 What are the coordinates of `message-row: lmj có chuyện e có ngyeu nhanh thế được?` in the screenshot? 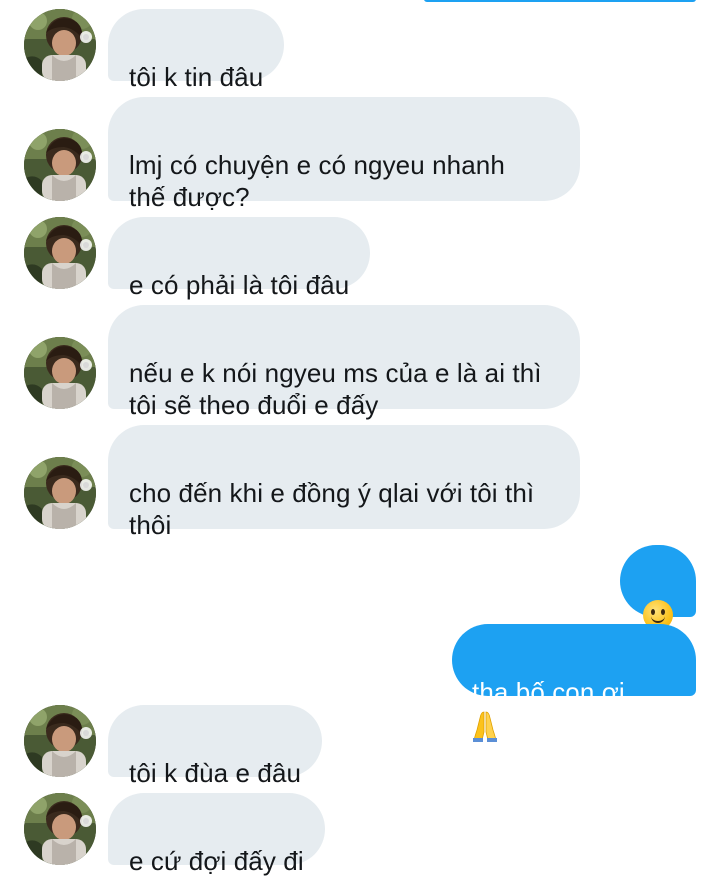 It's located at (360, 154).